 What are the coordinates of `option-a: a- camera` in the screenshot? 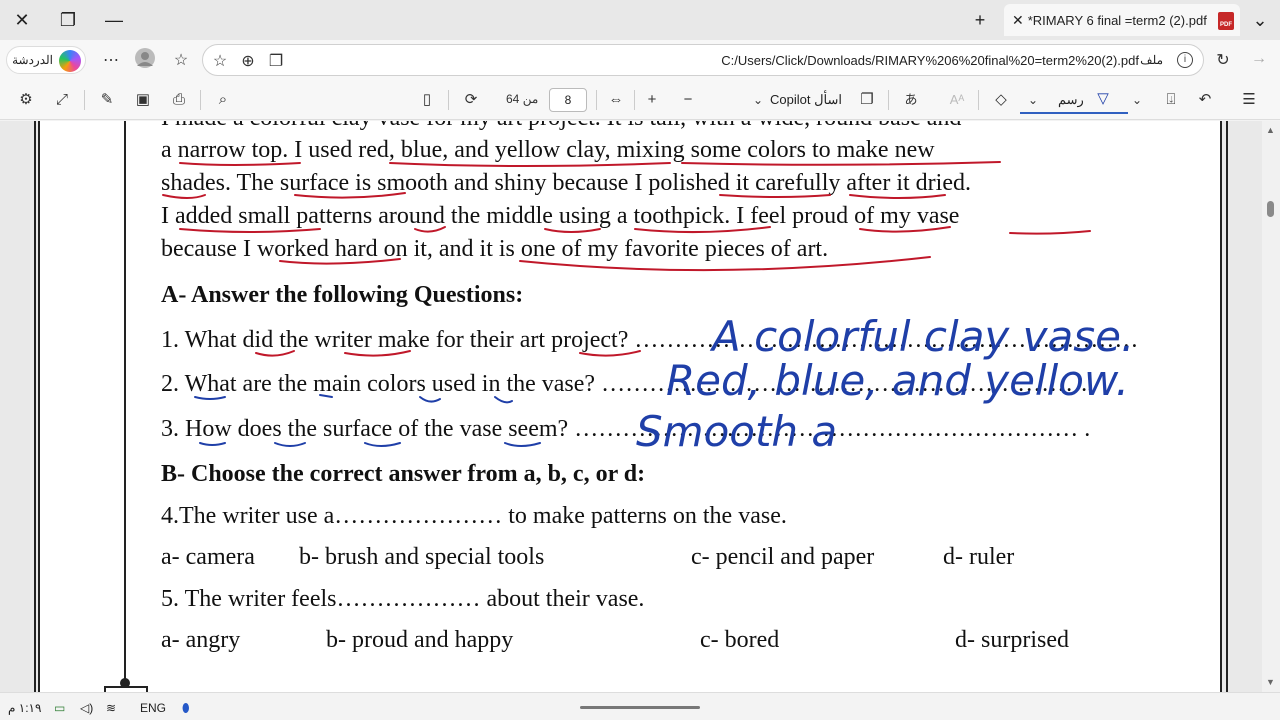 It's located at (208, 557).